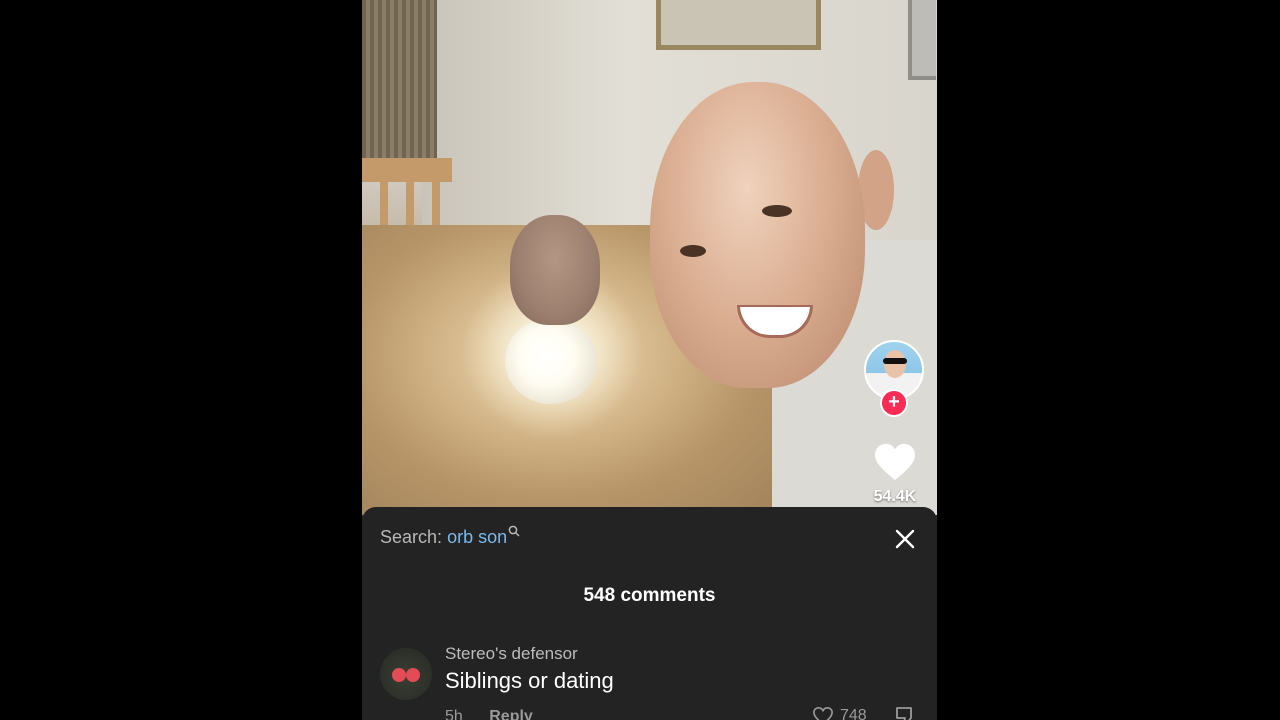 The image size is (1280, 720). What do you see at coordinates (551, 361) in the screenshot?
I see `glowing-orb` at bounding box center [551, 361].